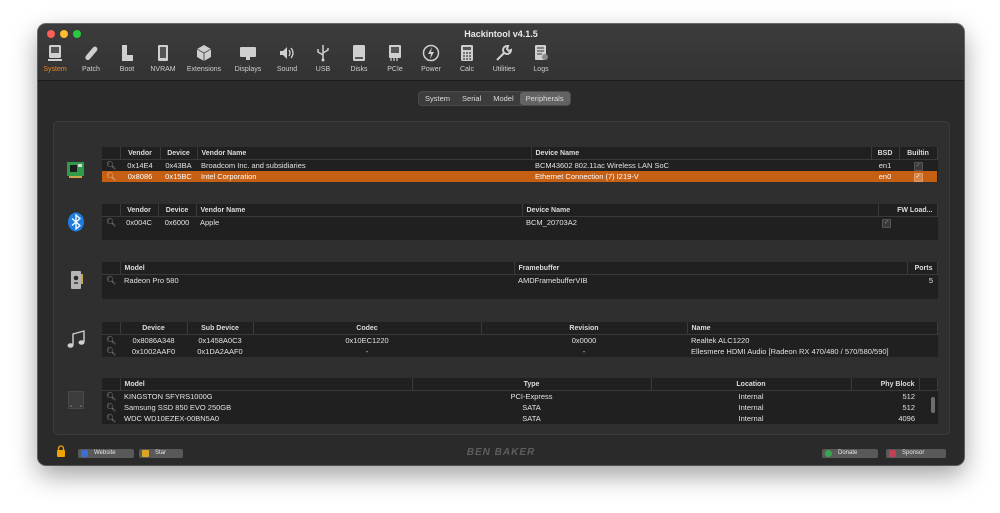  Describe the element at coordinates (701, 176) in the screenshot. I see `cell-device-name: Ethernet Connection (7) I219-V` at that location.